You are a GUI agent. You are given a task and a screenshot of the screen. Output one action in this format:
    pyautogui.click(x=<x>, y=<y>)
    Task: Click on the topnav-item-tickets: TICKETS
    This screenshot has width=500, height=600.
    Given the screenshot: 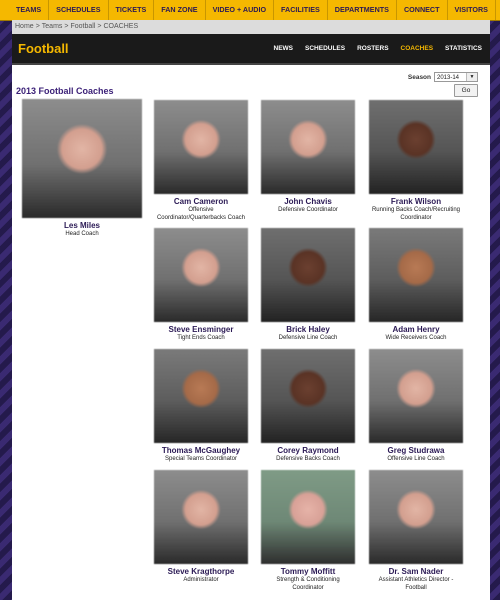 What is the action you would take?
    pyautogui.click(x=132, y=10)
    